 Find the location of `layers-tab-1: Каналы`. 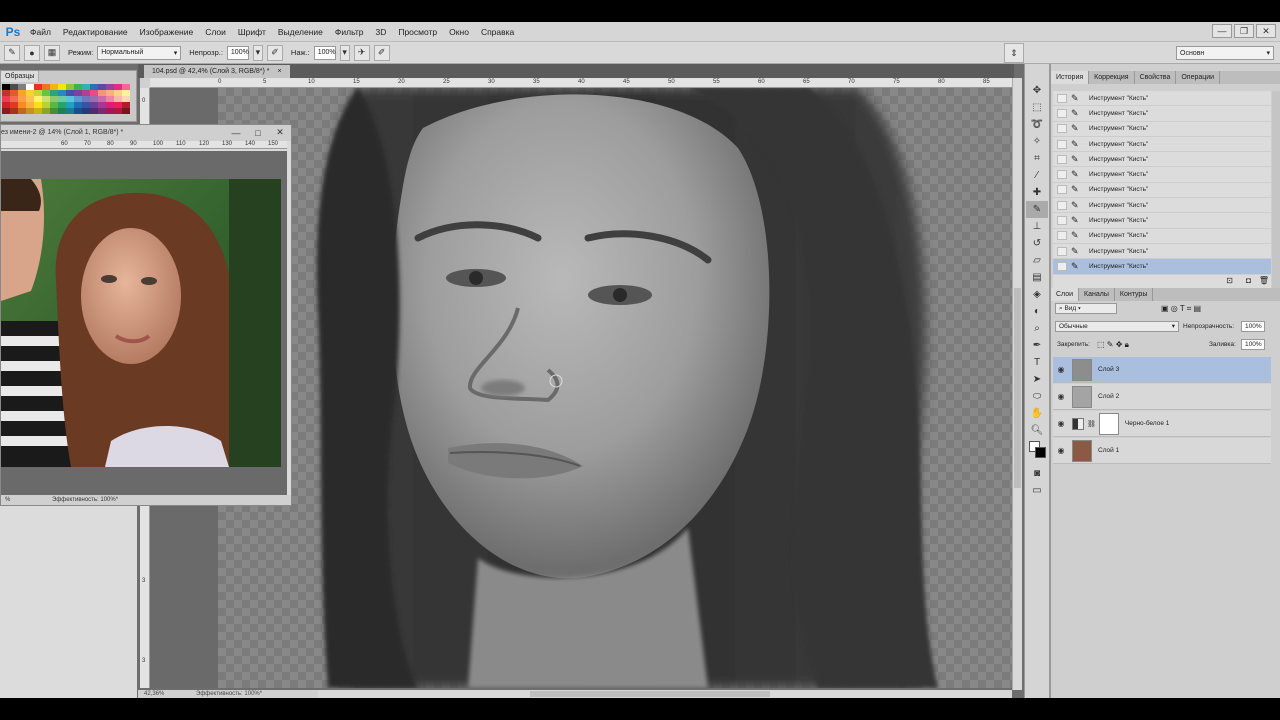

layers-tab-1: Каналы is located at coordinates (1097, 294).